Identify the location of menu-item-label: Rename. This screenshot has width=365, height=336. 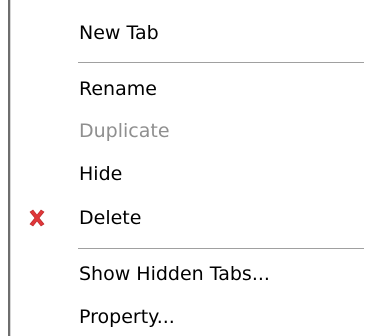
(118, 89).